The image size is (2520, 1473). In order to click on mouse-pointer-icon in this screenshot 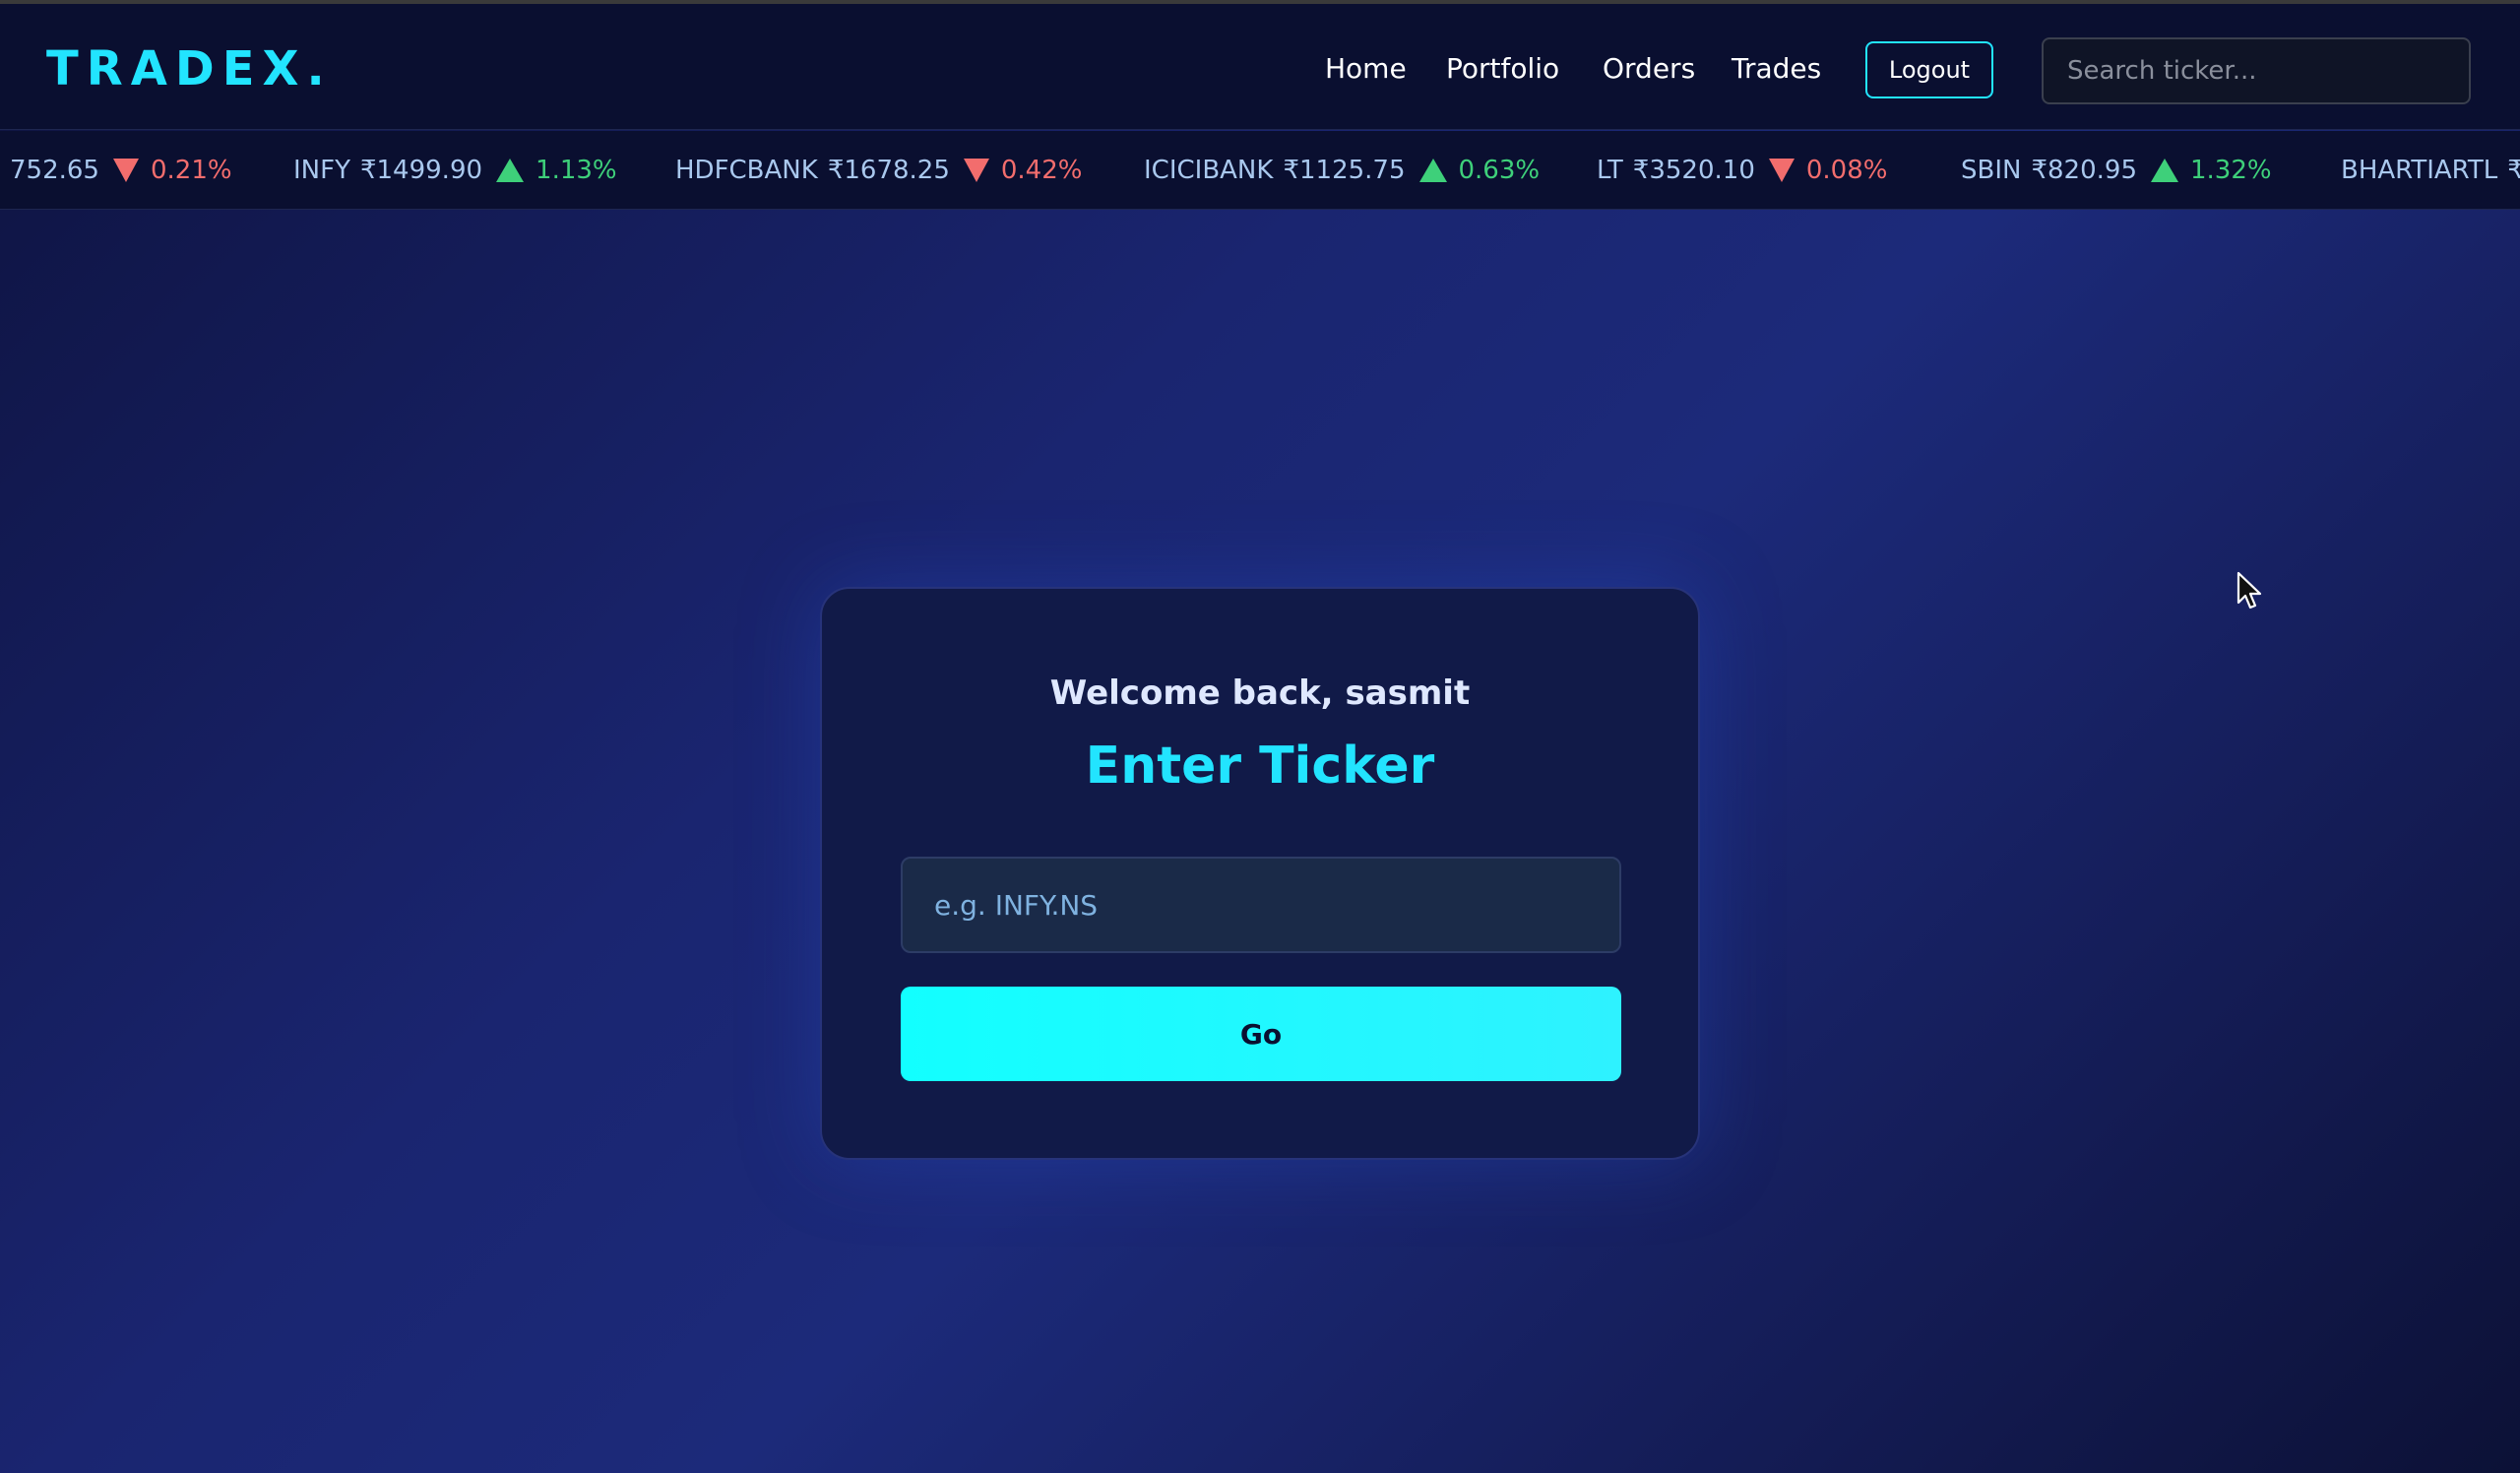, I will do `click(2250, 592)`.